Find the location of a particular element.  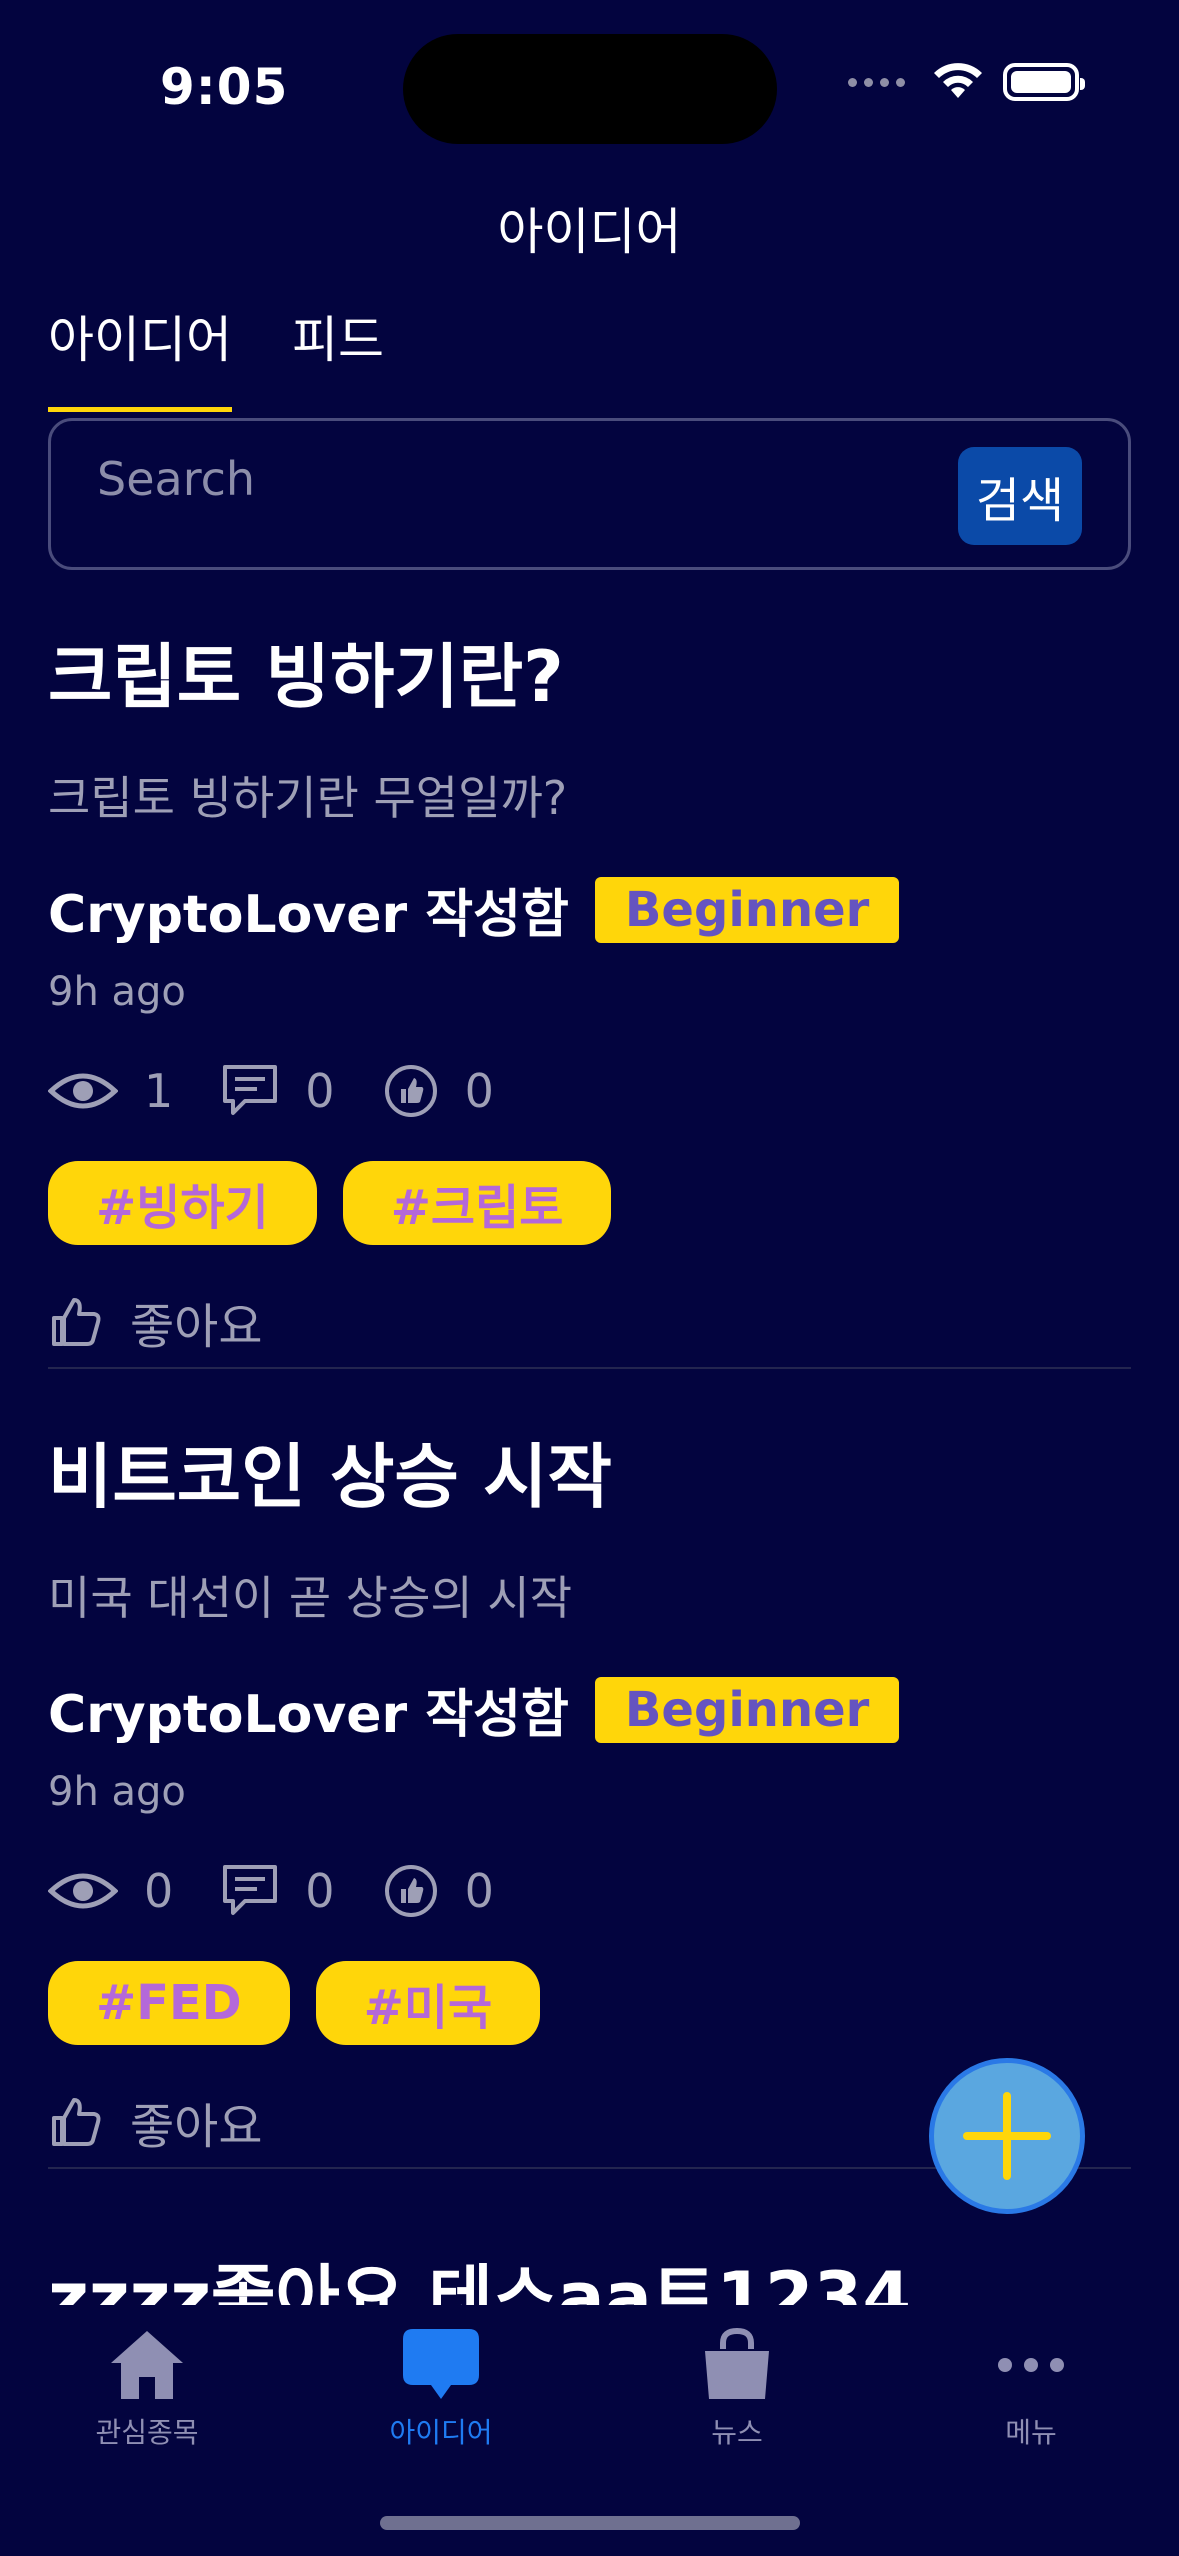

tabbar-item-ideas: 아이디어 is located at coordinates (441, 2389).